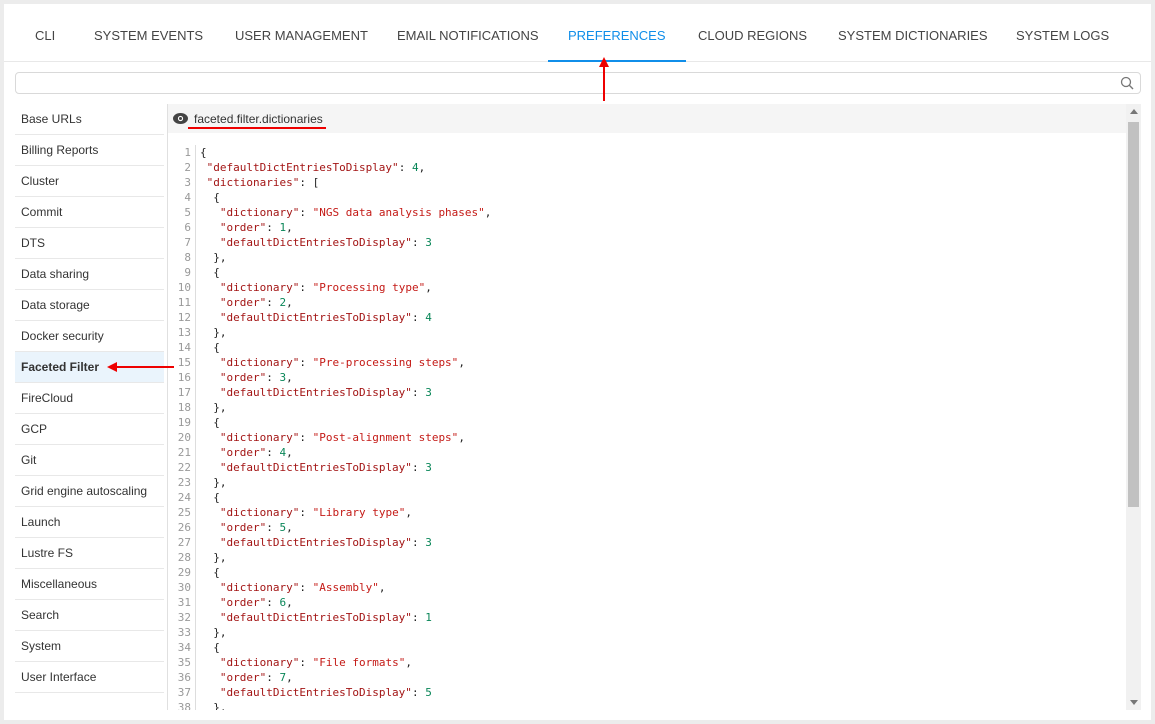 The width and height of the screenshot is (1155, 724). What do you see at coordinates (1134, 111) in the screenshot?
I see `scroll-up-icon` at bounding box center [1134, 111].